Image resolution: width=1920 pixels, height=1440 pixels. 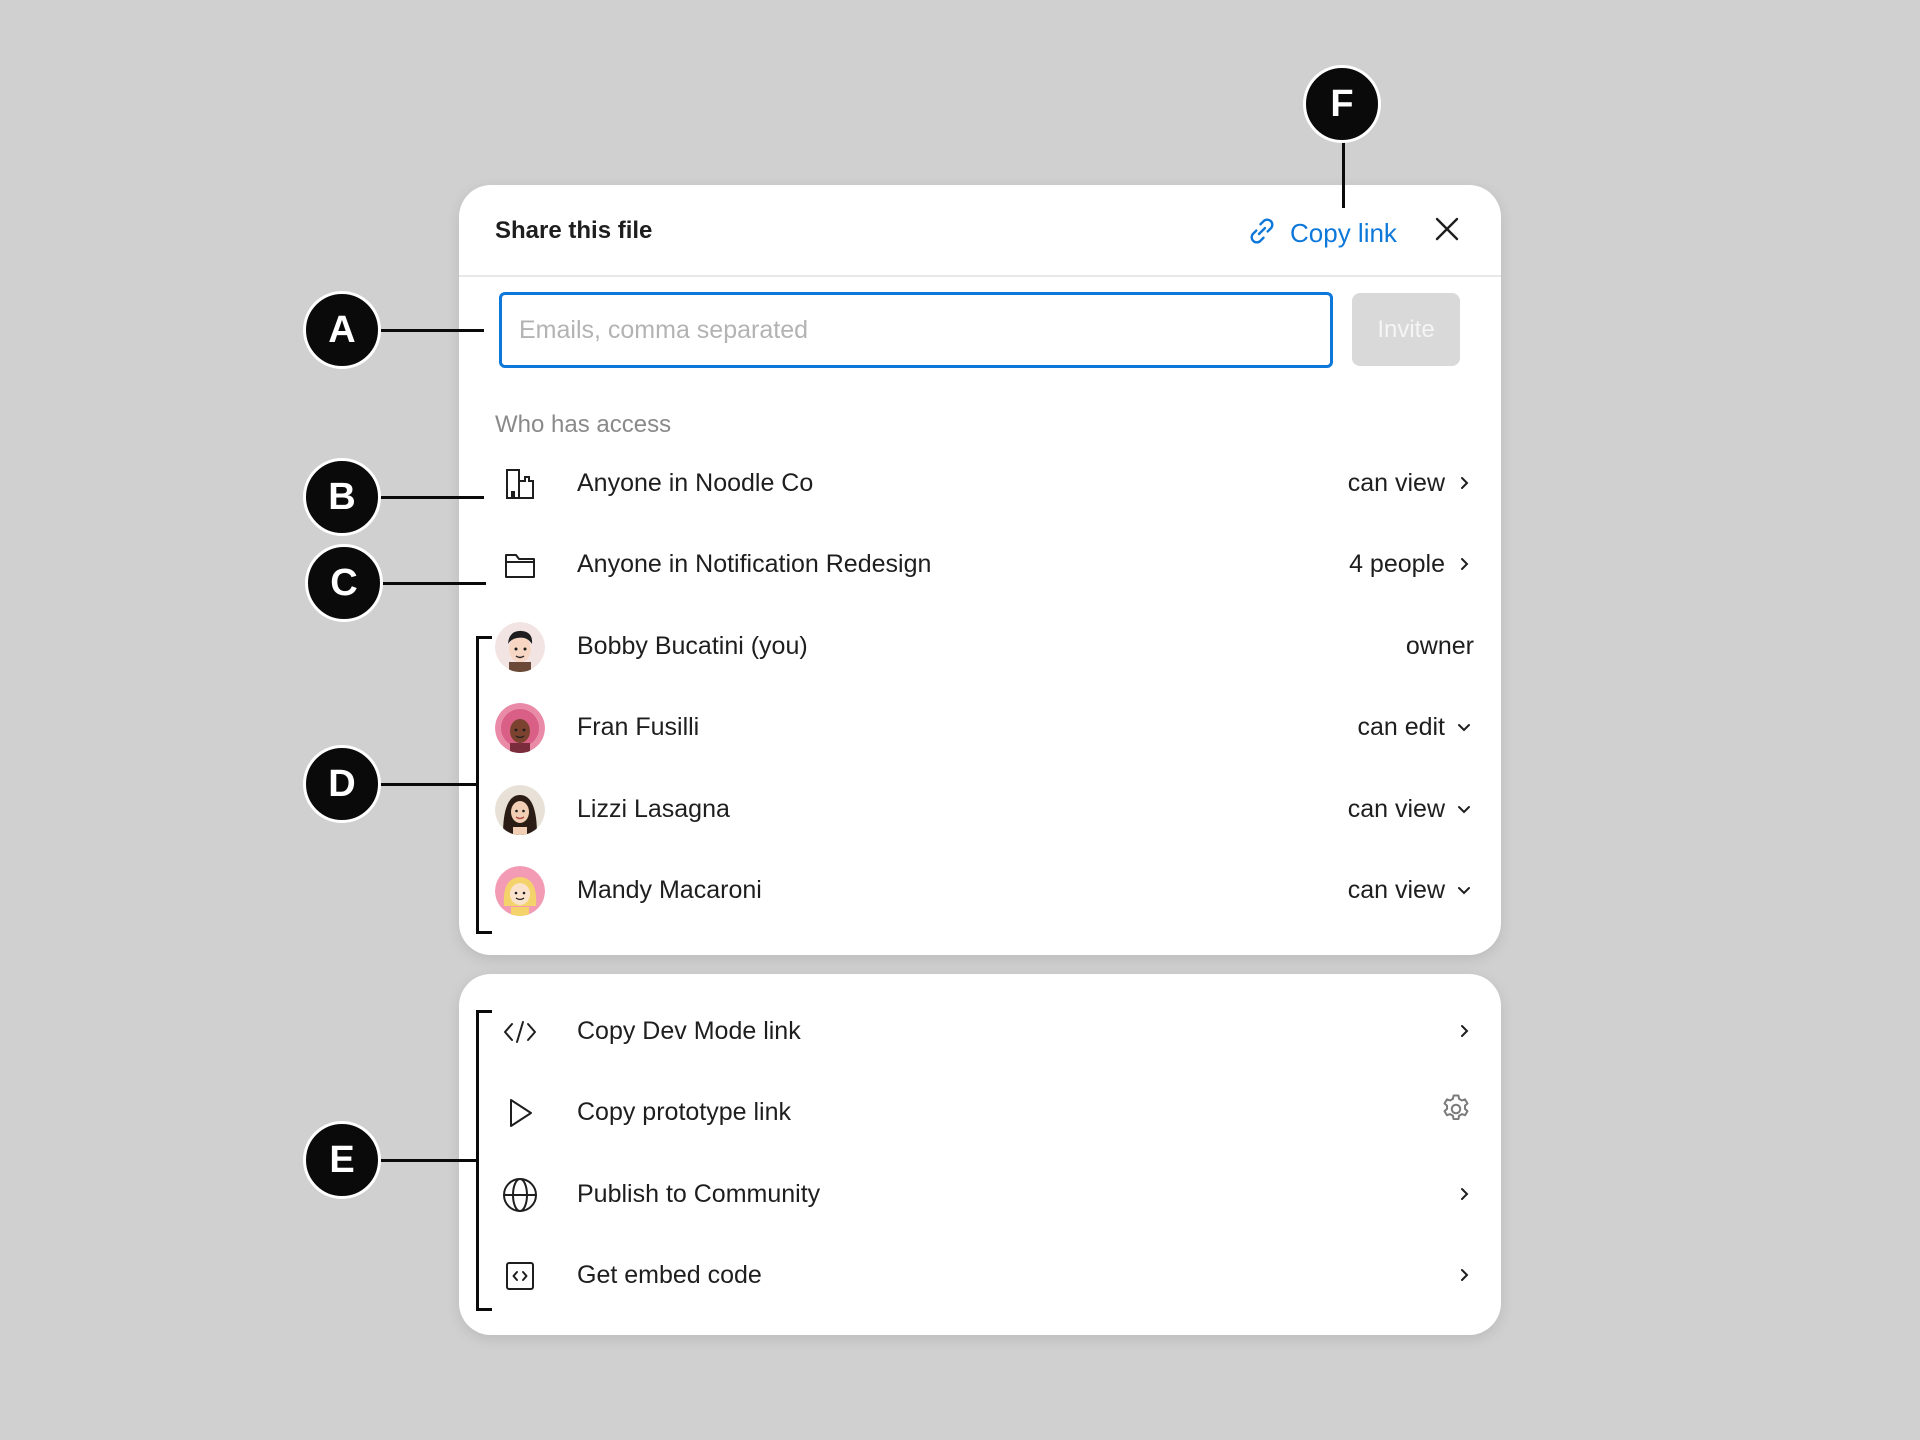 What do you see at coordinates (980, 809) in the screenshot?
I see `person-row: Lizzi Lasagna can view` at bounding box center [980, 809].